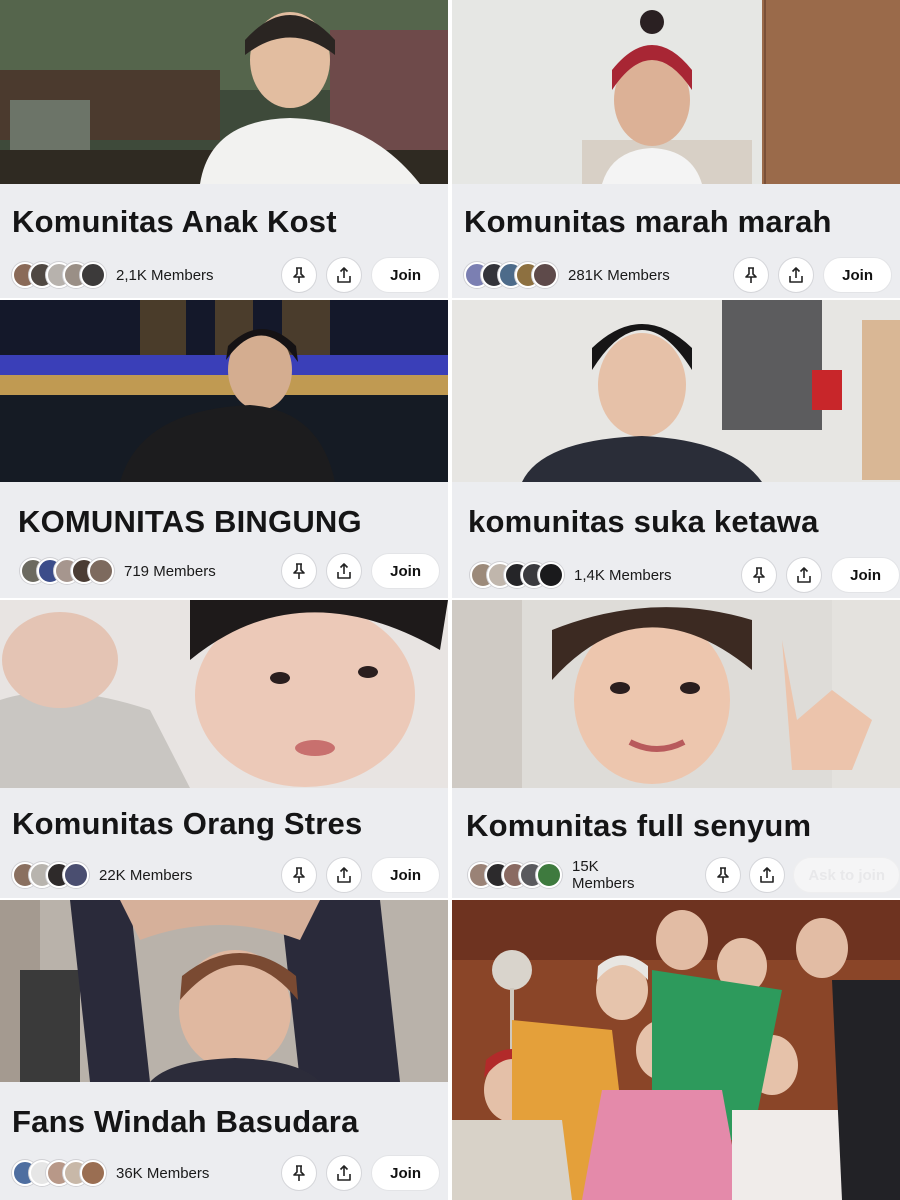 Image resolution: width=900 pixels, height=1200 pixels. Describe the element at coordinates (174, 221) in the screenshot. I see `community-title: Komunitas Anak Kost` at that location.